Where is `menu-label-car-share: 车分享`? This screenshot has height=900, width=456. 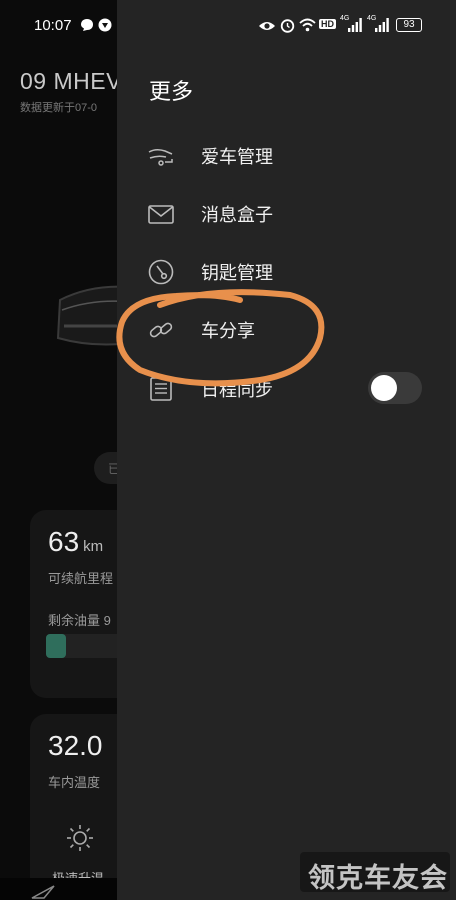
menu-label-car-share: 车分享 is located at coordinates (228, 331).